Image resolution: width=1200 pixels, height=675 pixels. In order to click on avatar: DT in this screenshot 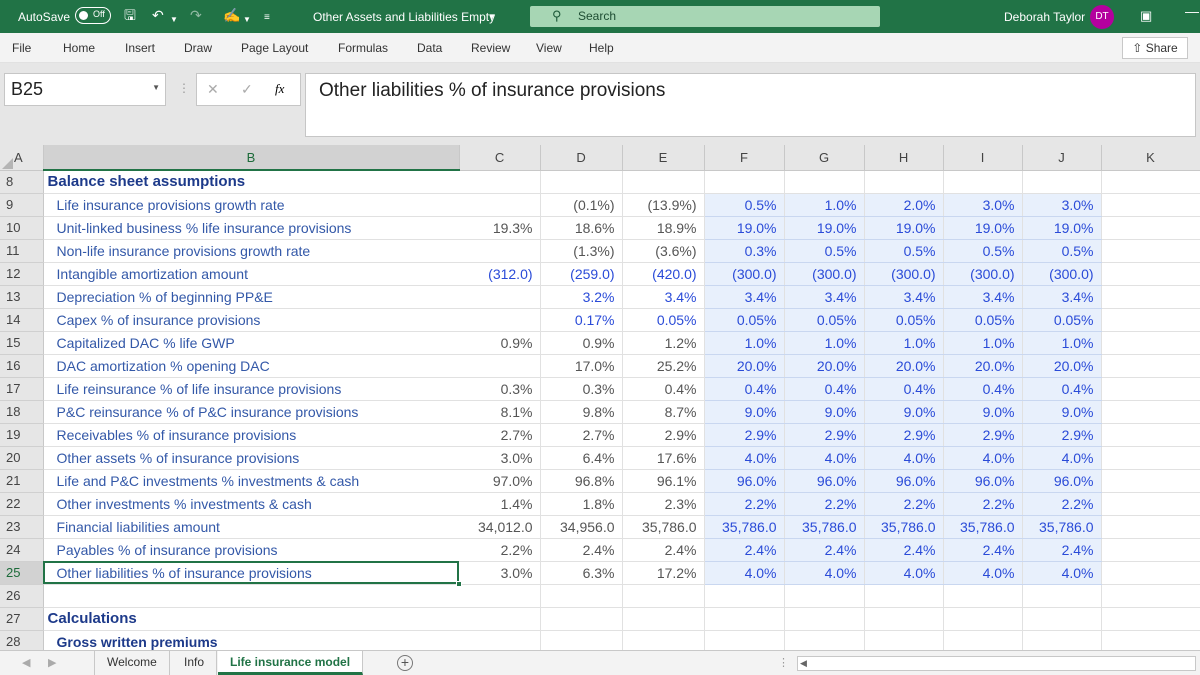, I will do `click(1102, 17)`.